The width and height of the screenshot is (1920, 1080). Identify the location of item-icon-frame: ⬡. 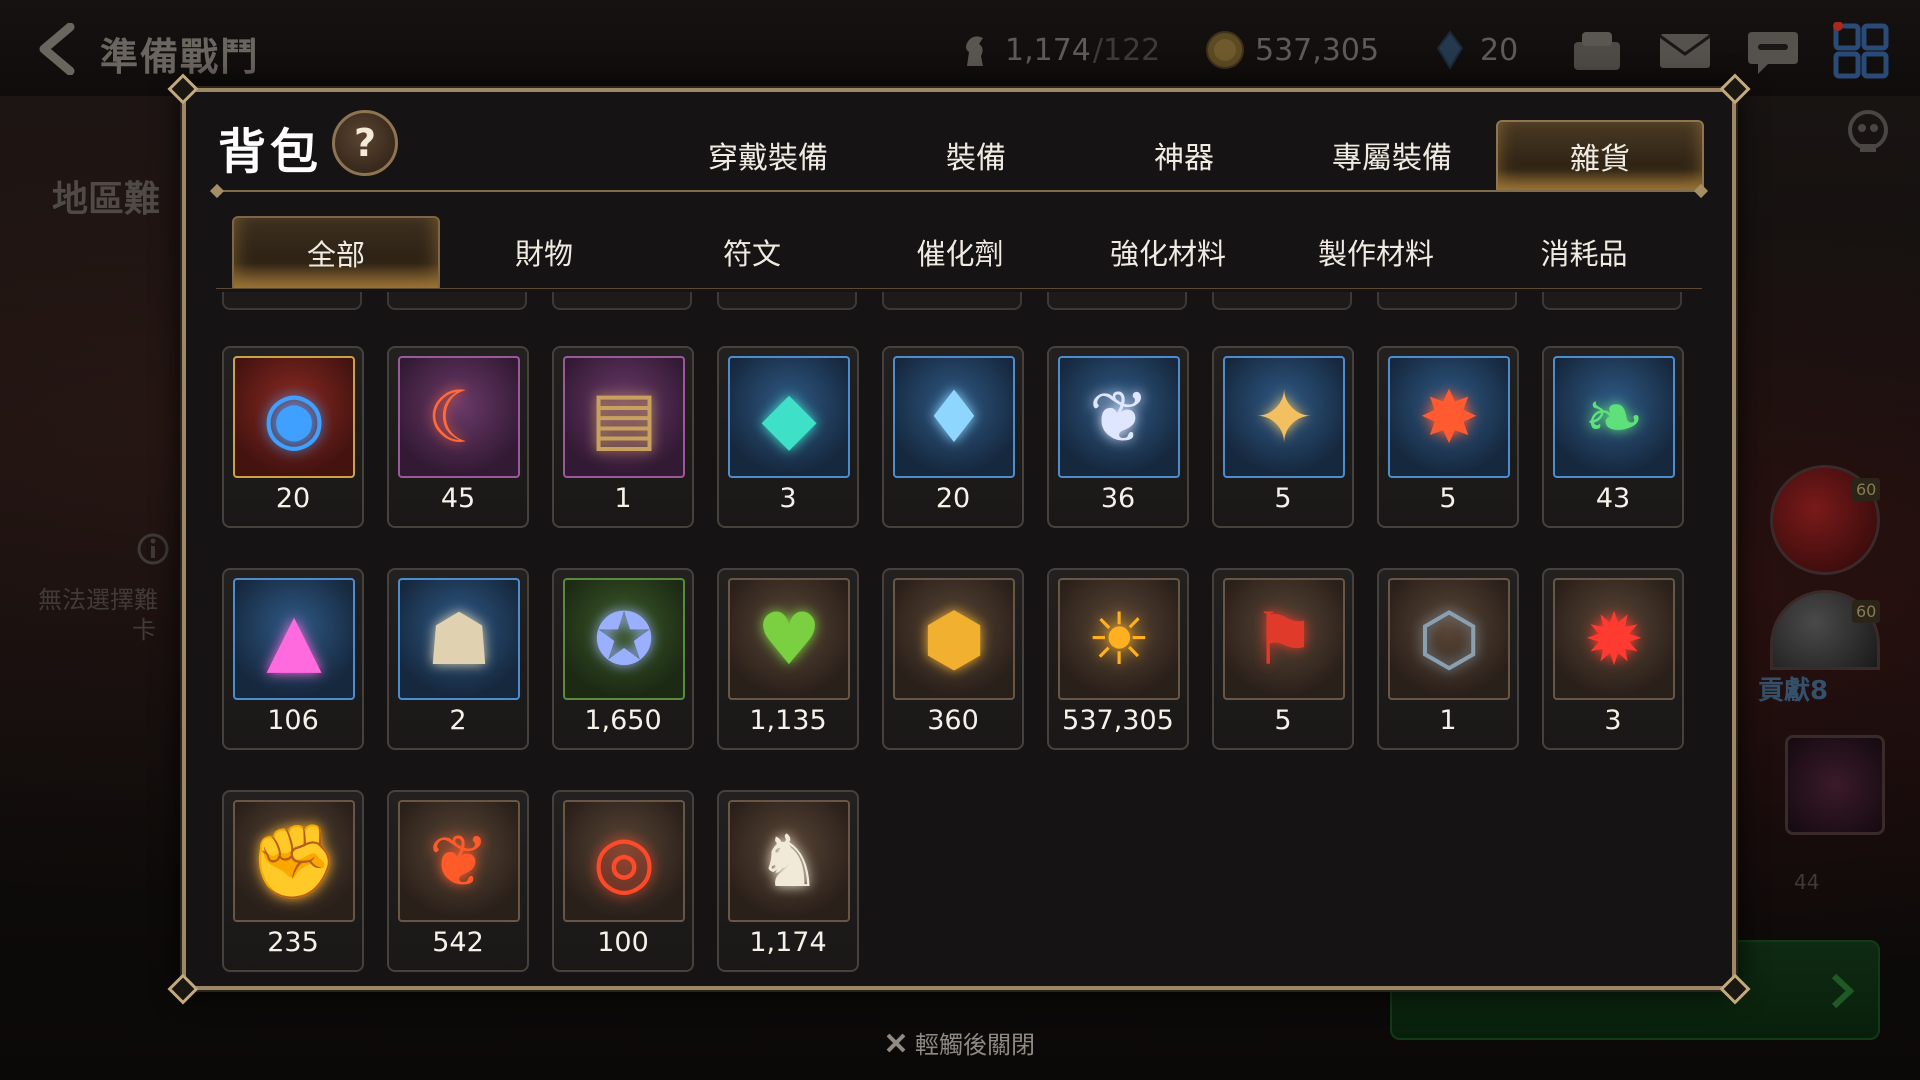
(1449, 639).